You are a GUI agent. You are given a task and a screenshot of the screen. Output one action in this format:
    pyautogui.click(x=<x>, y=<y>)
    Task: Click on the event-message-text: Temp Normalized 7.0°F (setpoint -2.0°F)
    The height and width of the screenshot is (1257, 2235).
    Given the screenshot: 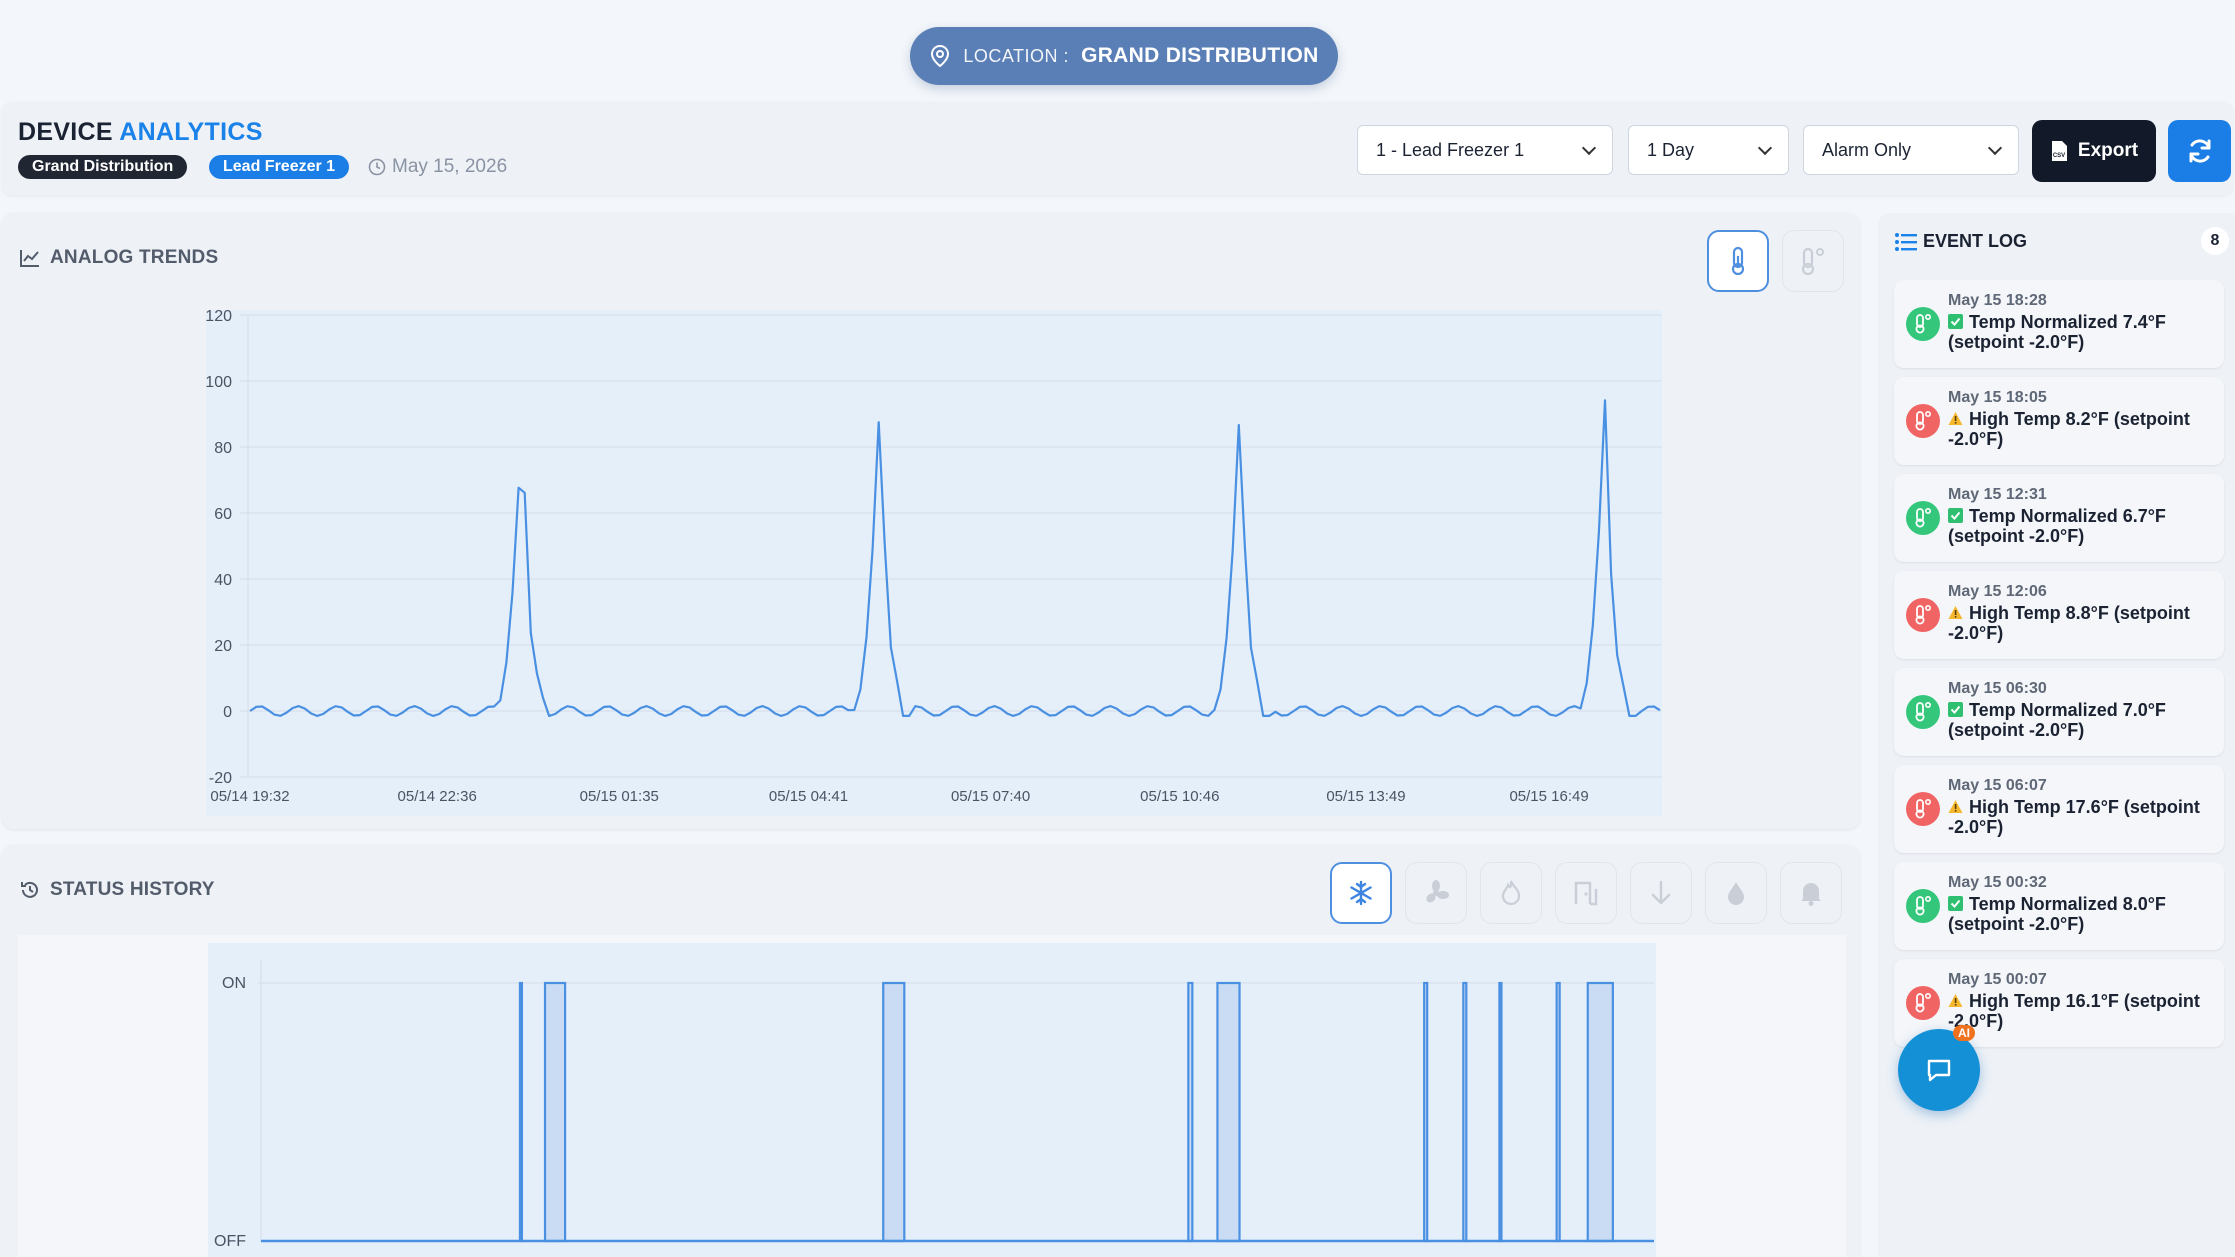 What is the action you would take?
    pyautogui.click(x=2057, y=720)
    